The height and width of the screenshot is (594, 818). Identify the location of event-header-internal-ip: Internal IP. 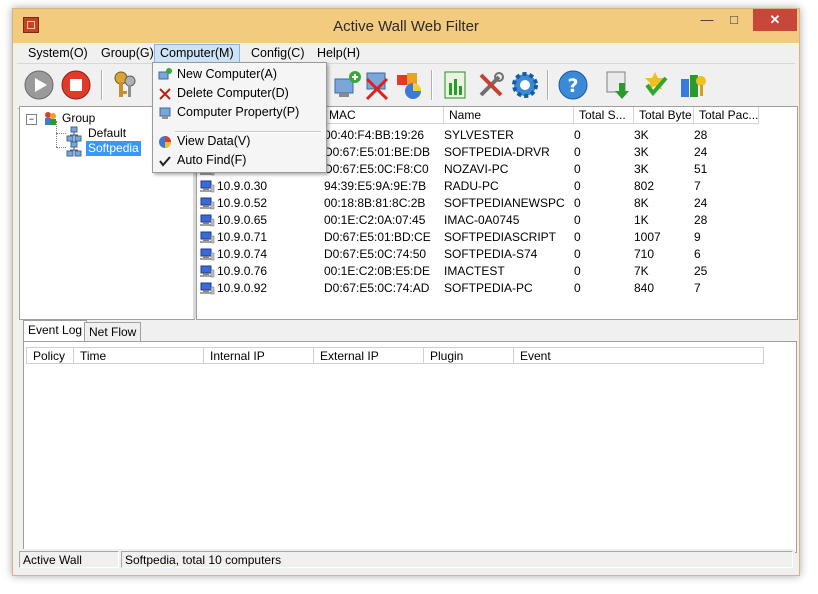
(259, 355).